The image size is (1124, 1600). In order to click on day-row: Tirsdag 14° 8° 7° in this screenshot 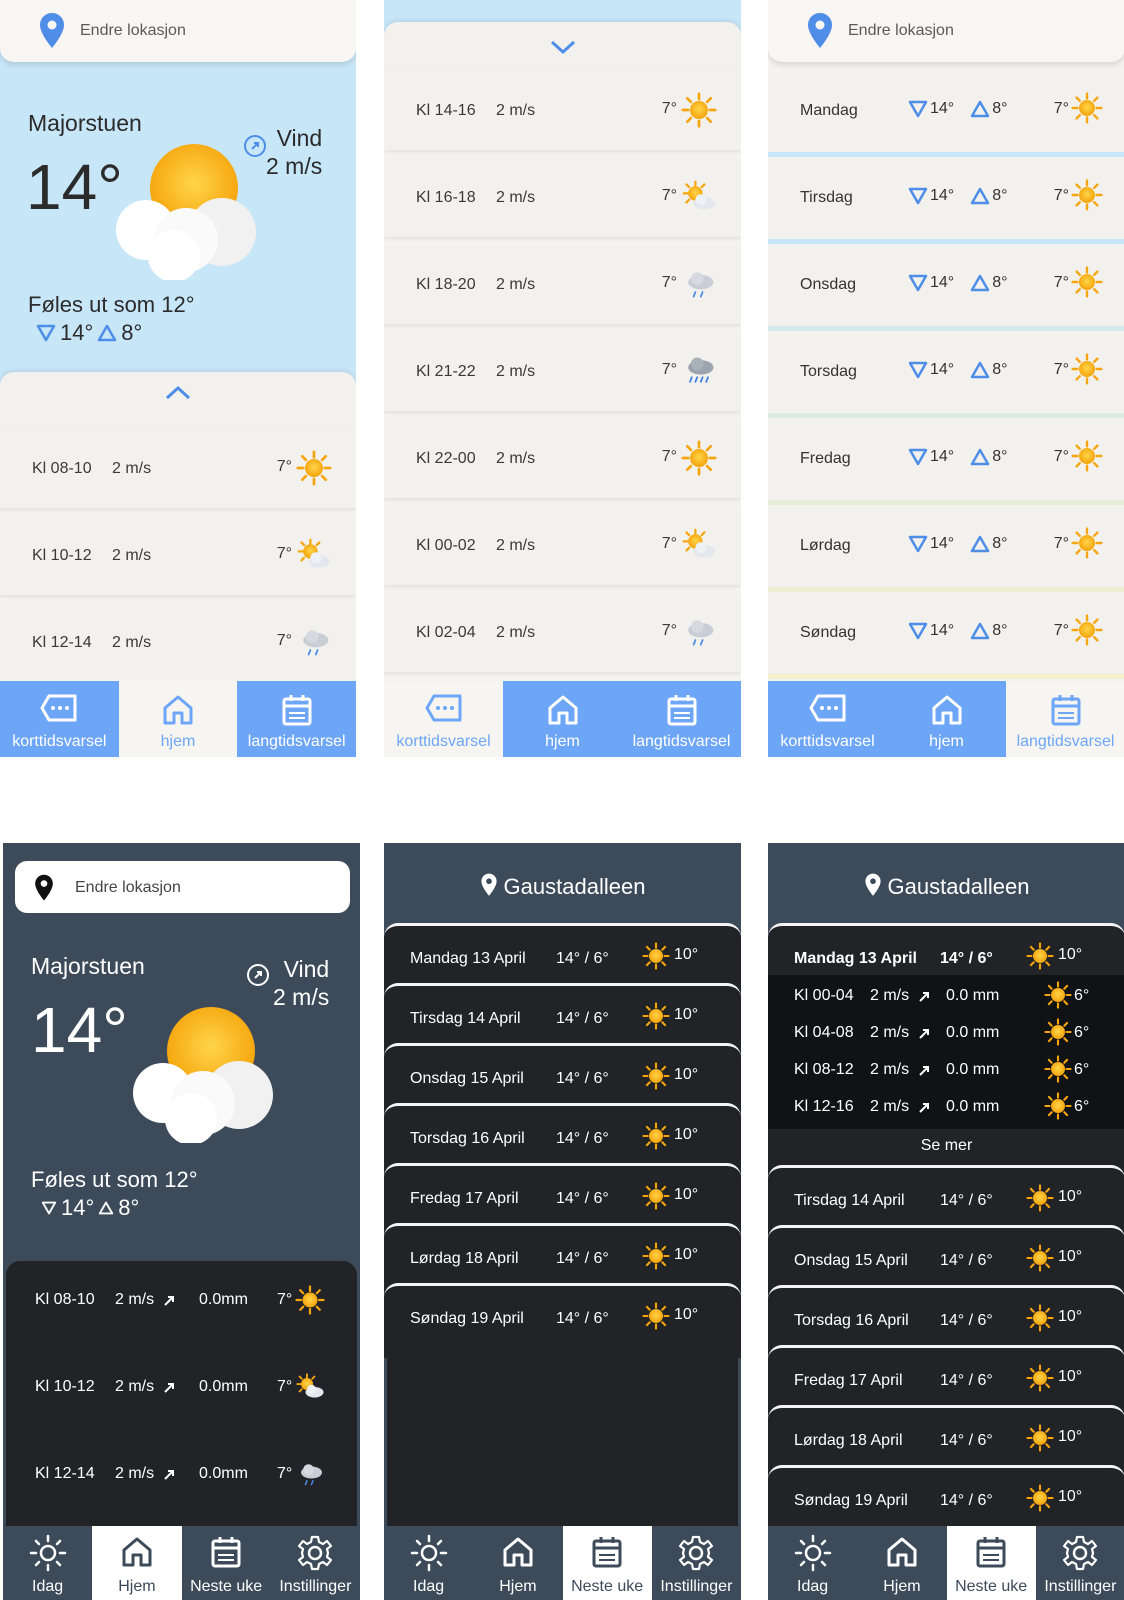, I will do `click(946, 201)`.